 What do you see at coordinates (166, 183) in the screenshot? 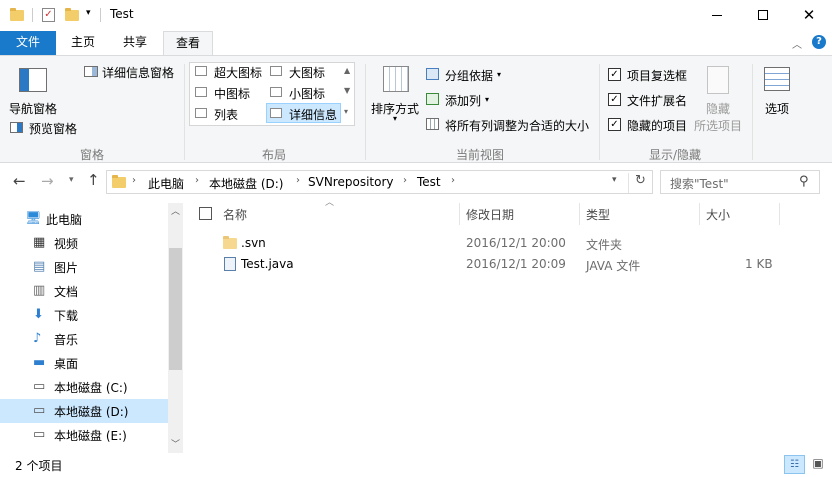
I see `breadcrumb-this-pc: 此电脑` at bounding box center [166, 183].